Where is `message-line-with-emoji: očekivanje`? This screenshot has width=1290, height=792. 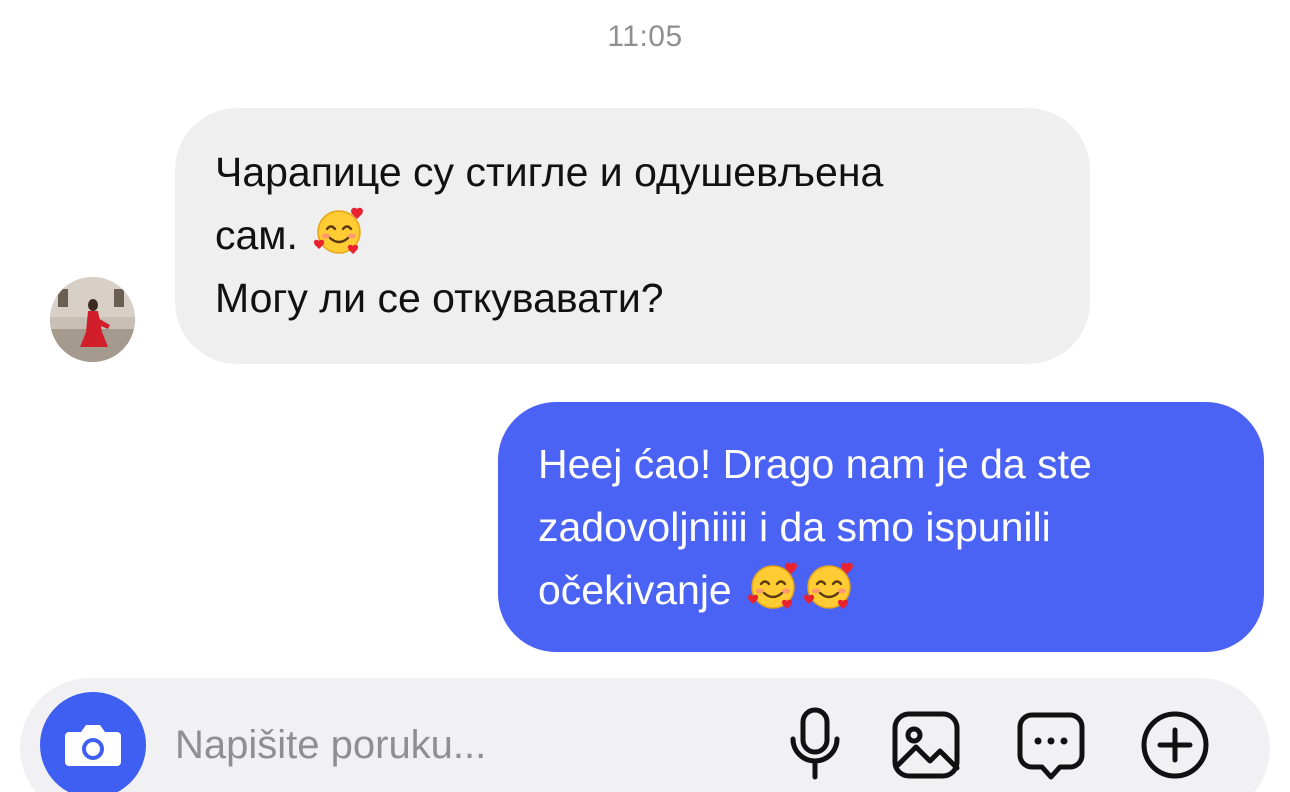
message-line-with-emoji: očekivanje is located at coordinates (881, 590).